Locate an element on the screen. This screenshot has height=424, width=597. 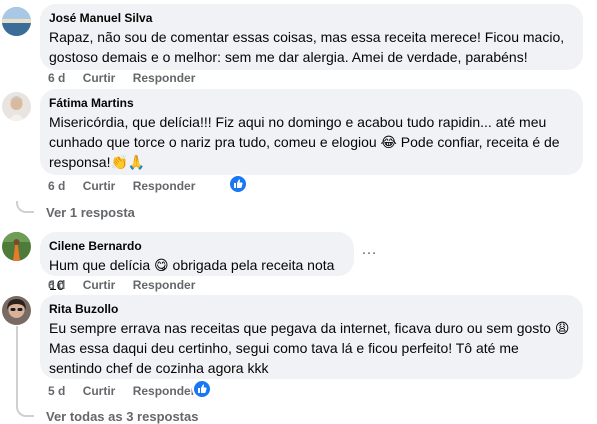
comment-time: 5 d is located at coordinates (56, 391).